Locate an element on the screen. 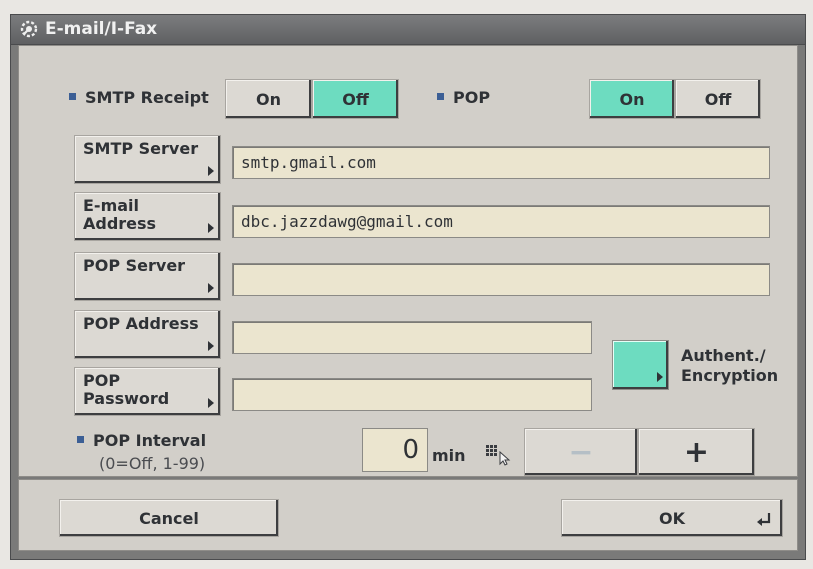 Image resolution: width=813 pixels, height=569 pixels. auth-encryption-button is located at coordinates (640, 365).